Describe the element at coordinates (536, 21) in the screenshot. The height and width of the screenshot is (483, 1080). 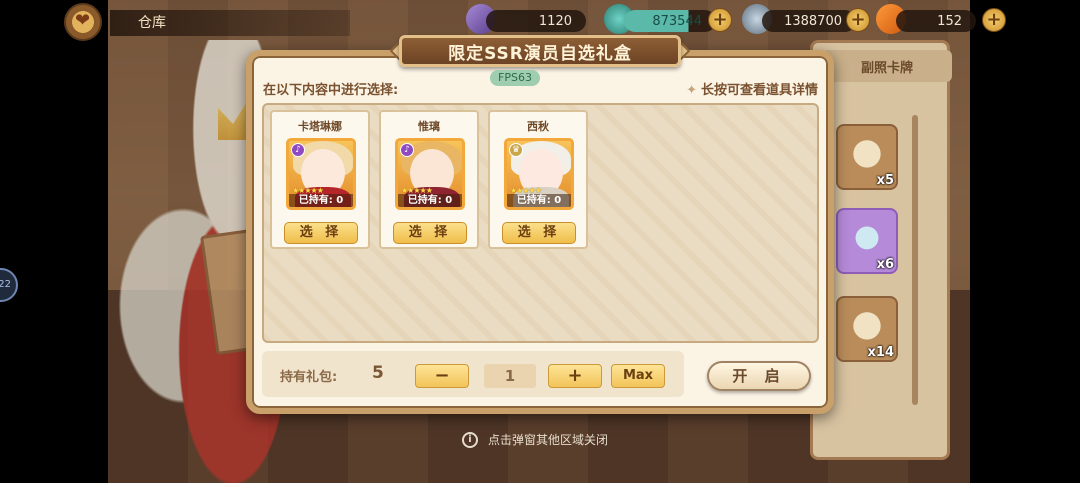
I see `currency-gems: 1120` at that location.